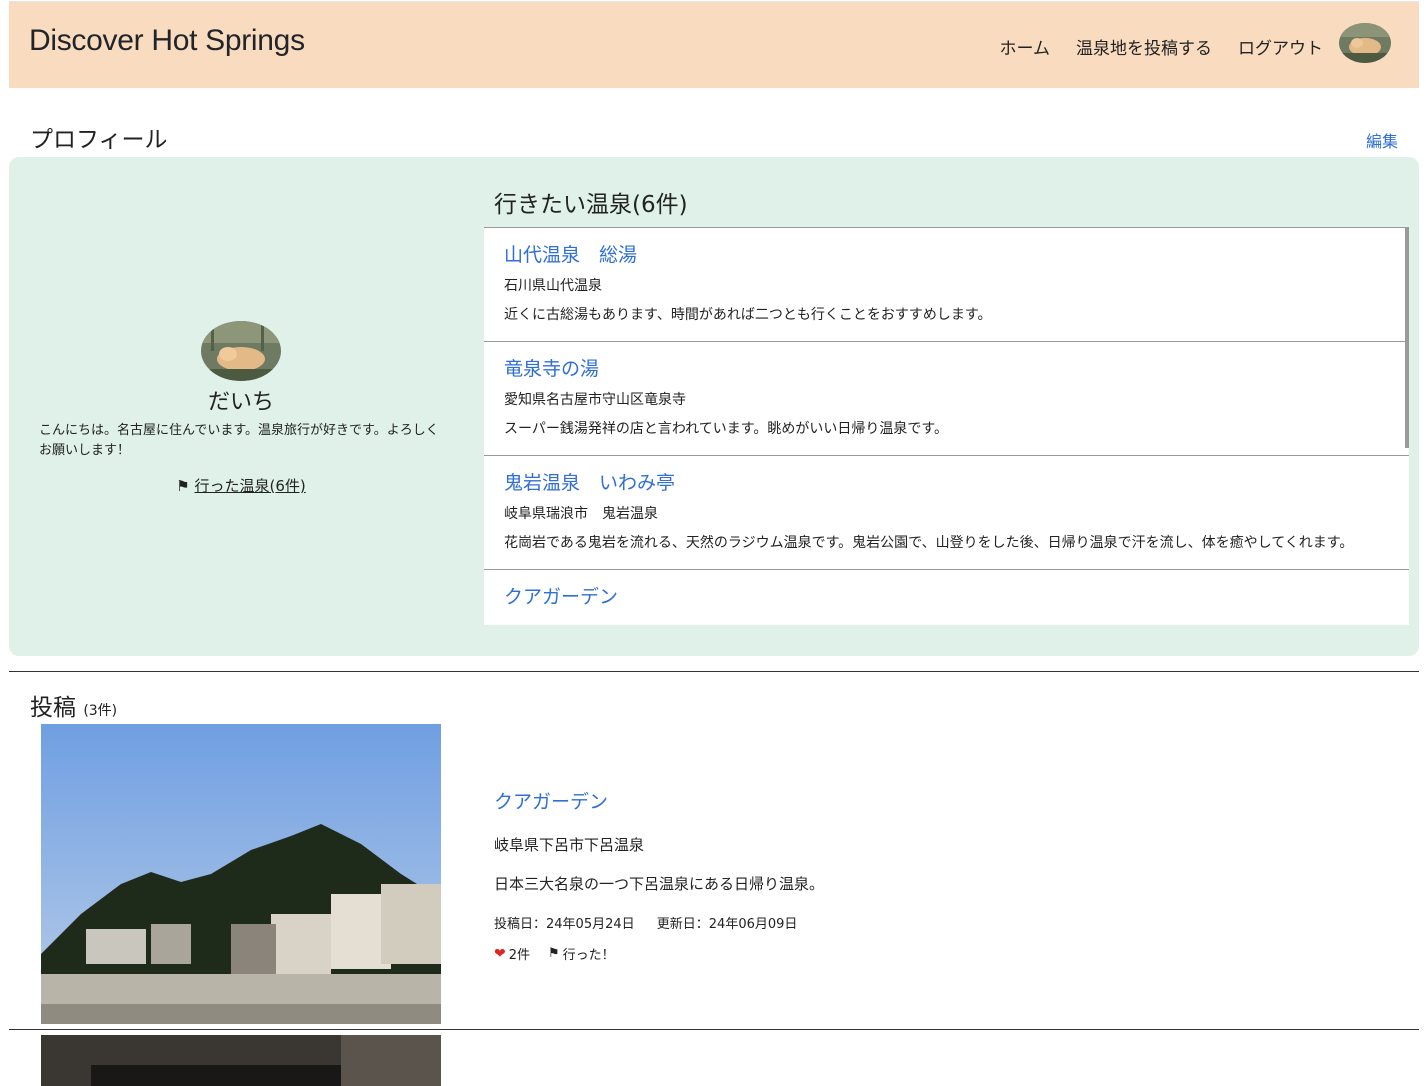  Describe the element at coordinates (946, 253) in the screenshot. I see `spring-title-link: 山代温泉 総湯` at that location.